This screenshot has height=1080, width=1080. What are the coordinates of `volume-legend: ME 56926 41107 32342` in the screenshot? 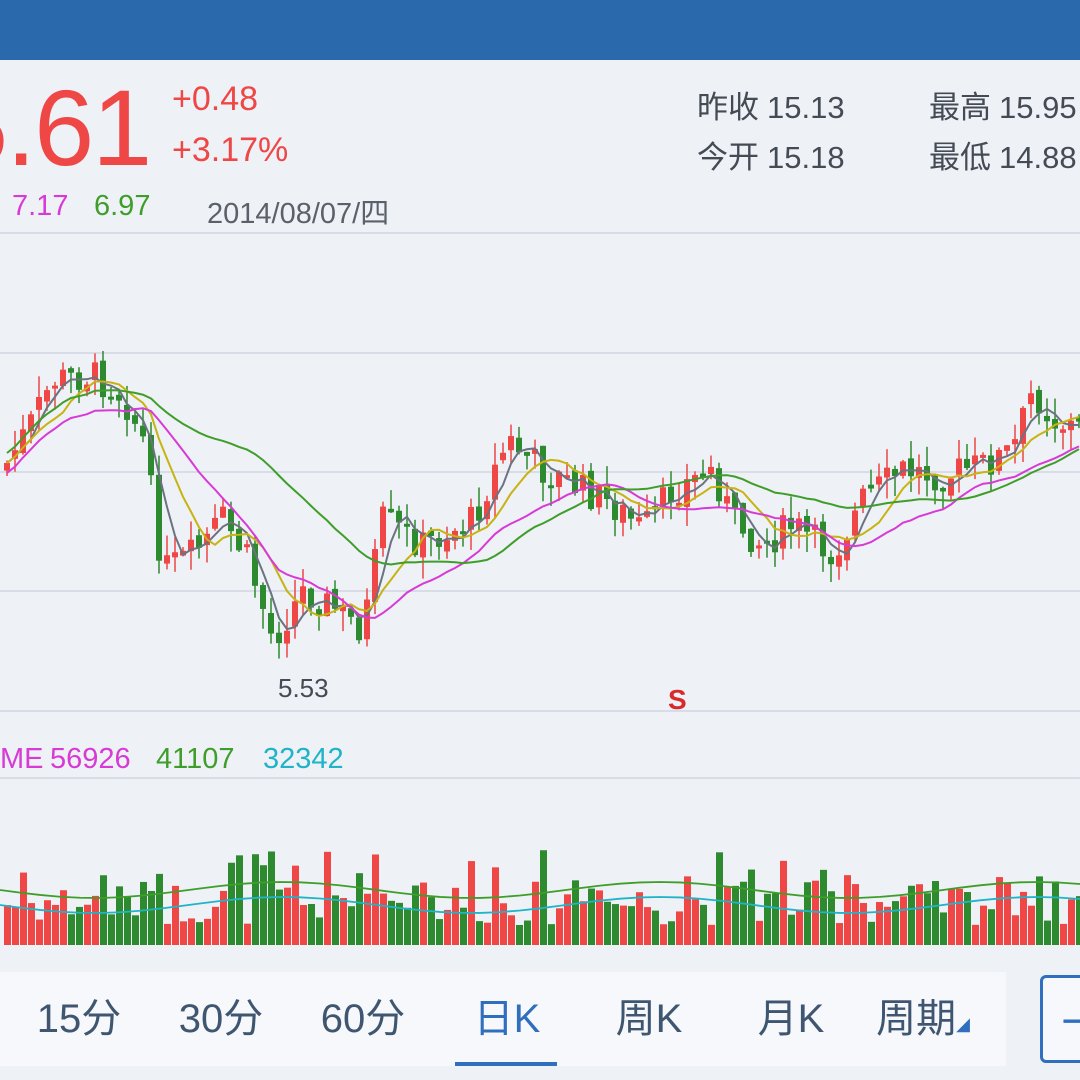 It's located at (172, 759).